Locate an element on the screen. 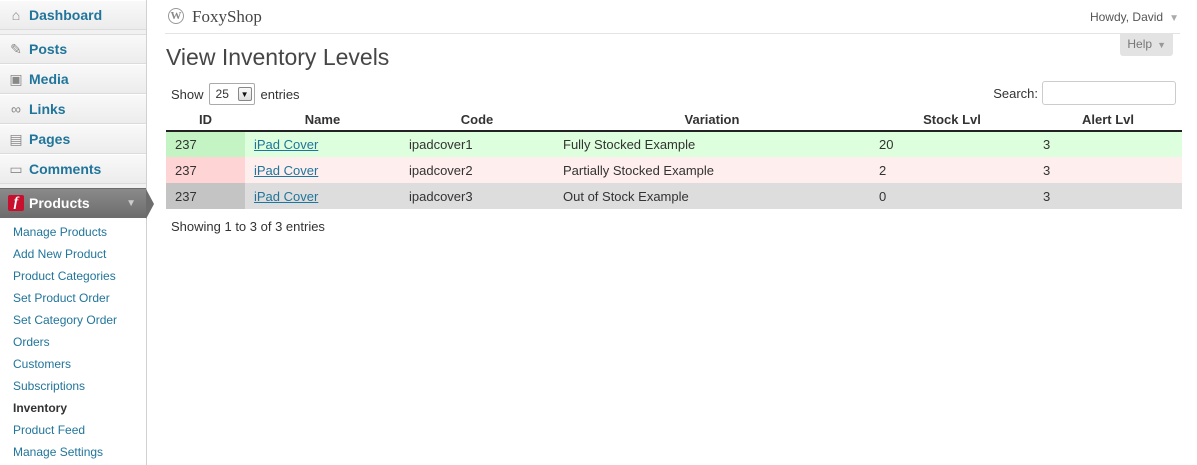 The image size is (1197, 465). menu-posts: ✎ Posts is located at coordinates (73, 49).